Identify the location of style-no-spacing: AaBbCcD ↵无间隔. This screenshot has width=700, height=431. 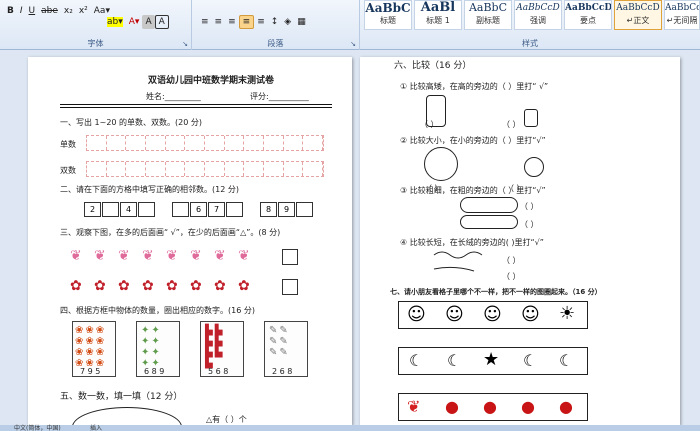
(682, 15).